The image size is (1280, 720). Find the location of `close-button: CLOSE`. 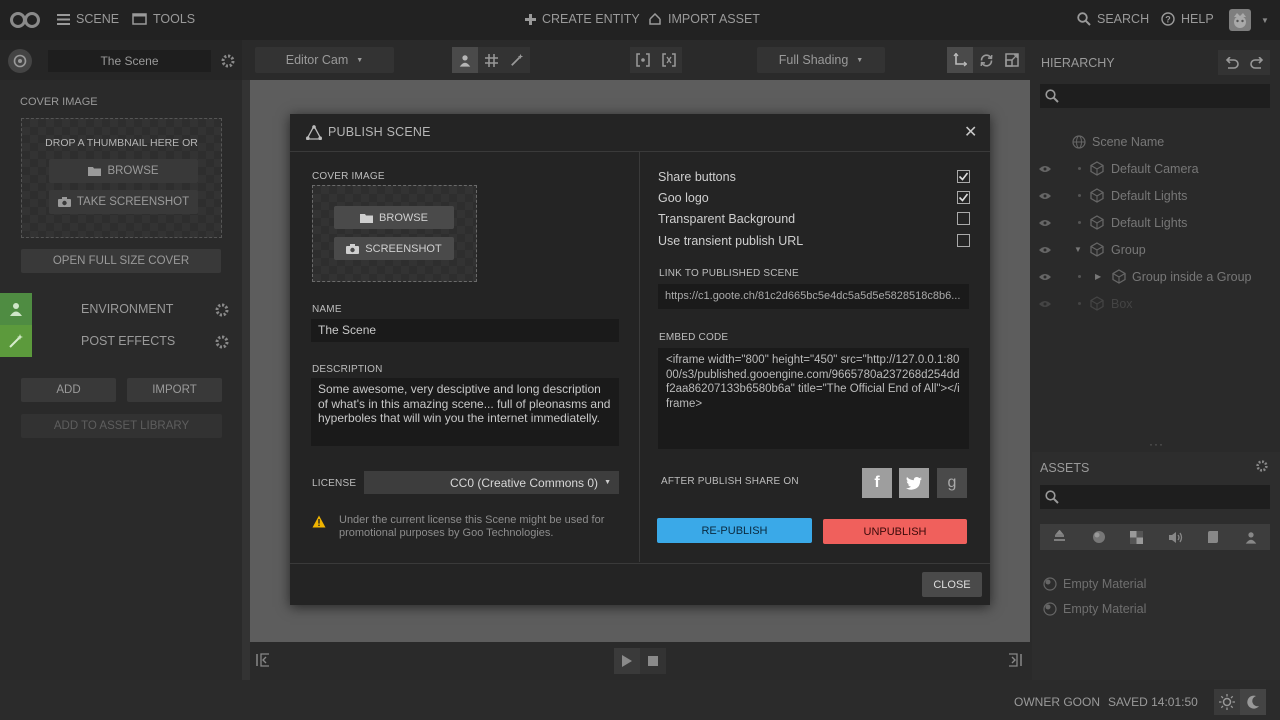

close-button: CLOSE is located at coordinates (952, 584).